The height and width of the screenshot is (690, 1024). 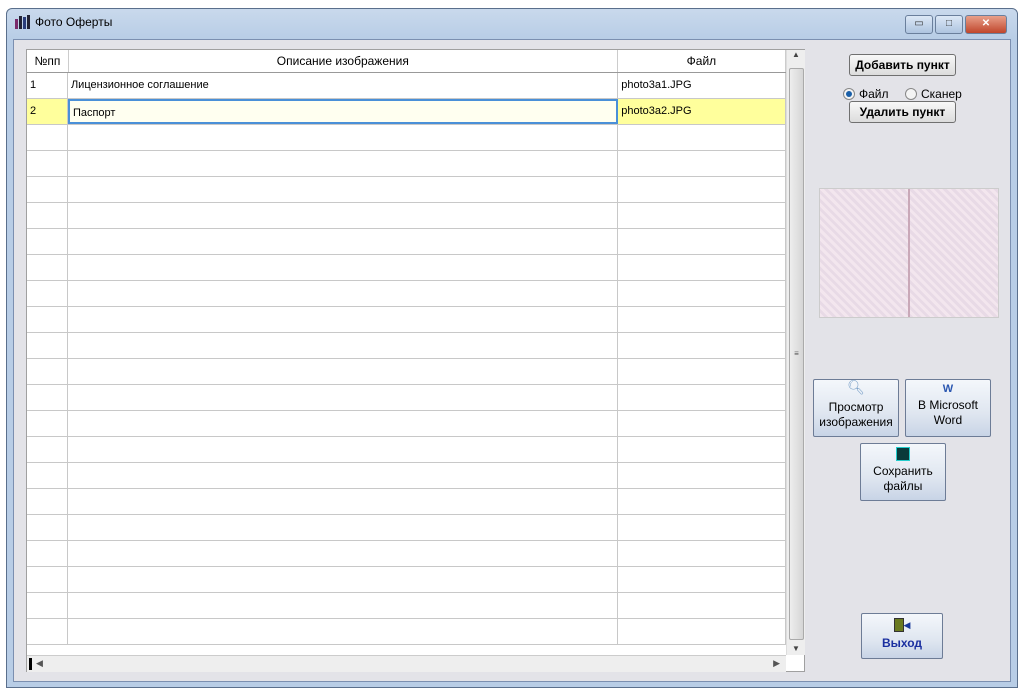 What do you see at coordinates (902, 112) in the screenshot?
I see `delete-item-button: Удалить пункт` at bounding box center [902, 112].